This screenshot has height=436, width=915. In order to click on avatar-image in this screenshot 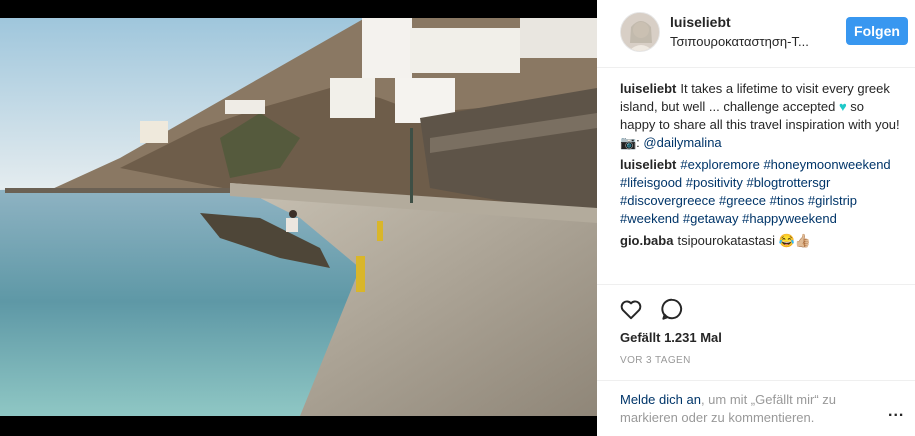, I will do `click(640, 32)`.